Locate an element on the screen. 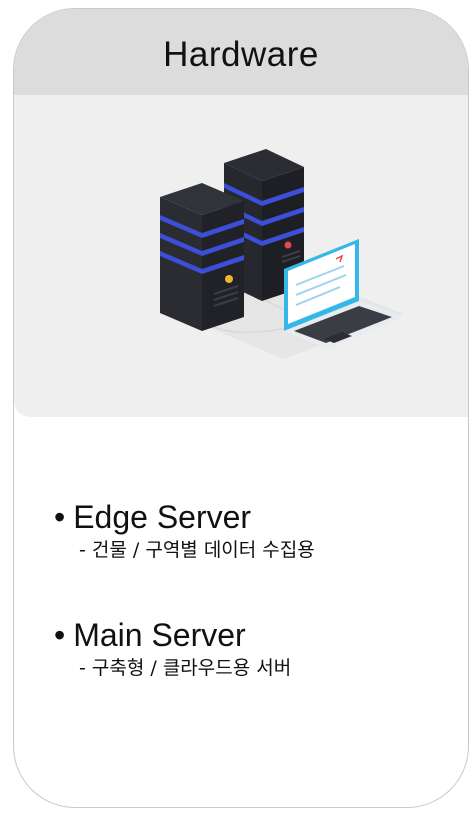 The width and height of the screenshot is (472, 813). server-laptop-icon is located at coordinates (282, 254).